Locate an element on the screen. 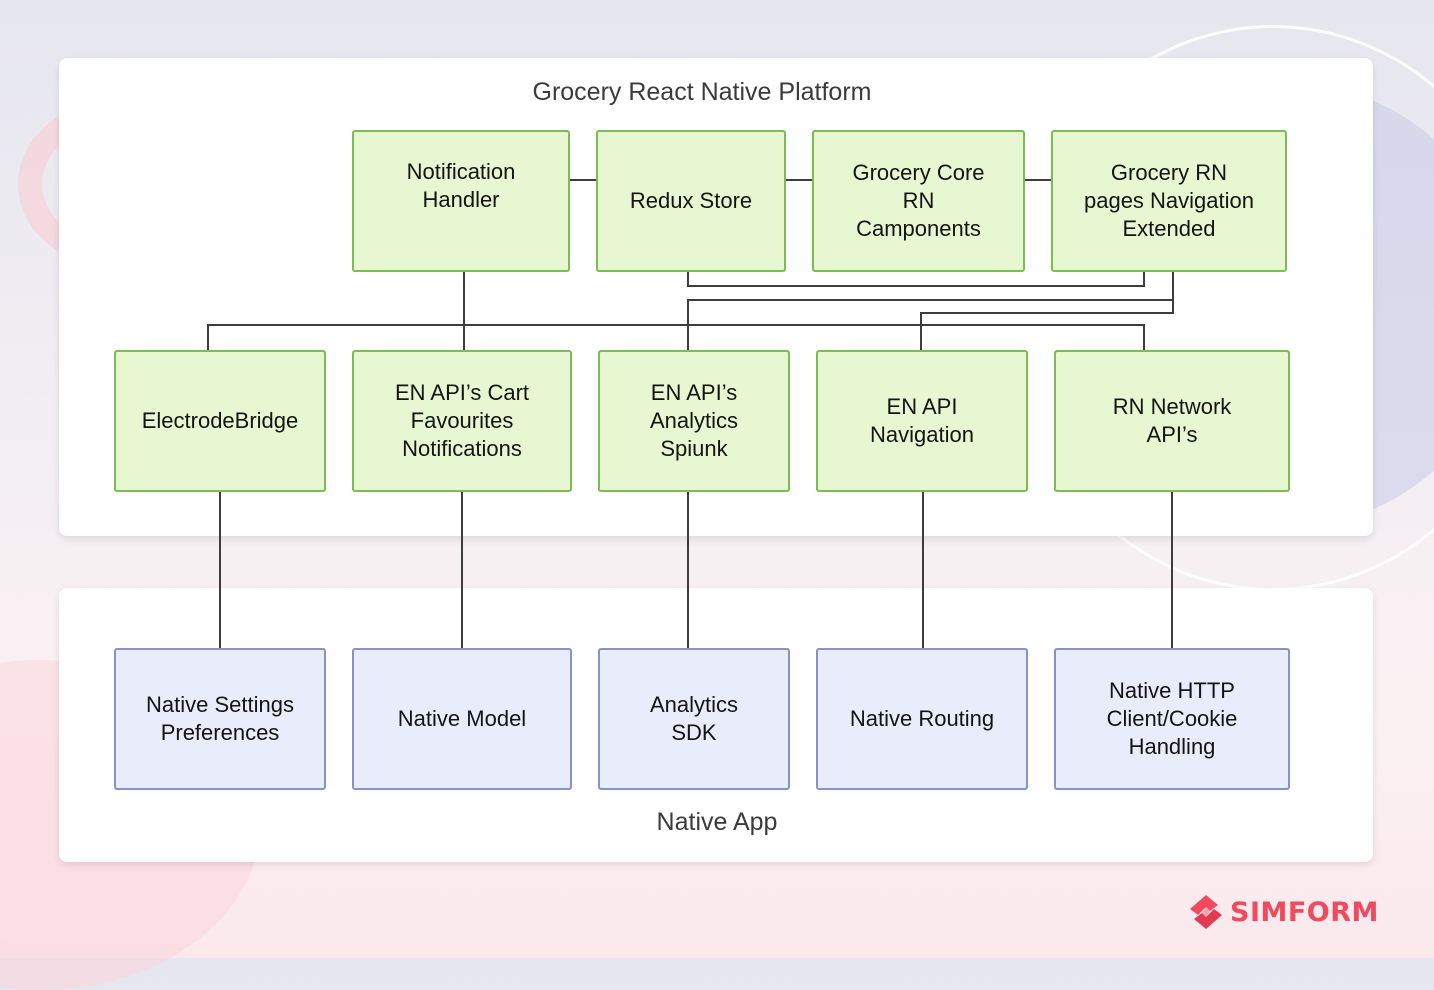  box-label: EN API Navigation is located at coordinates (922, 420).